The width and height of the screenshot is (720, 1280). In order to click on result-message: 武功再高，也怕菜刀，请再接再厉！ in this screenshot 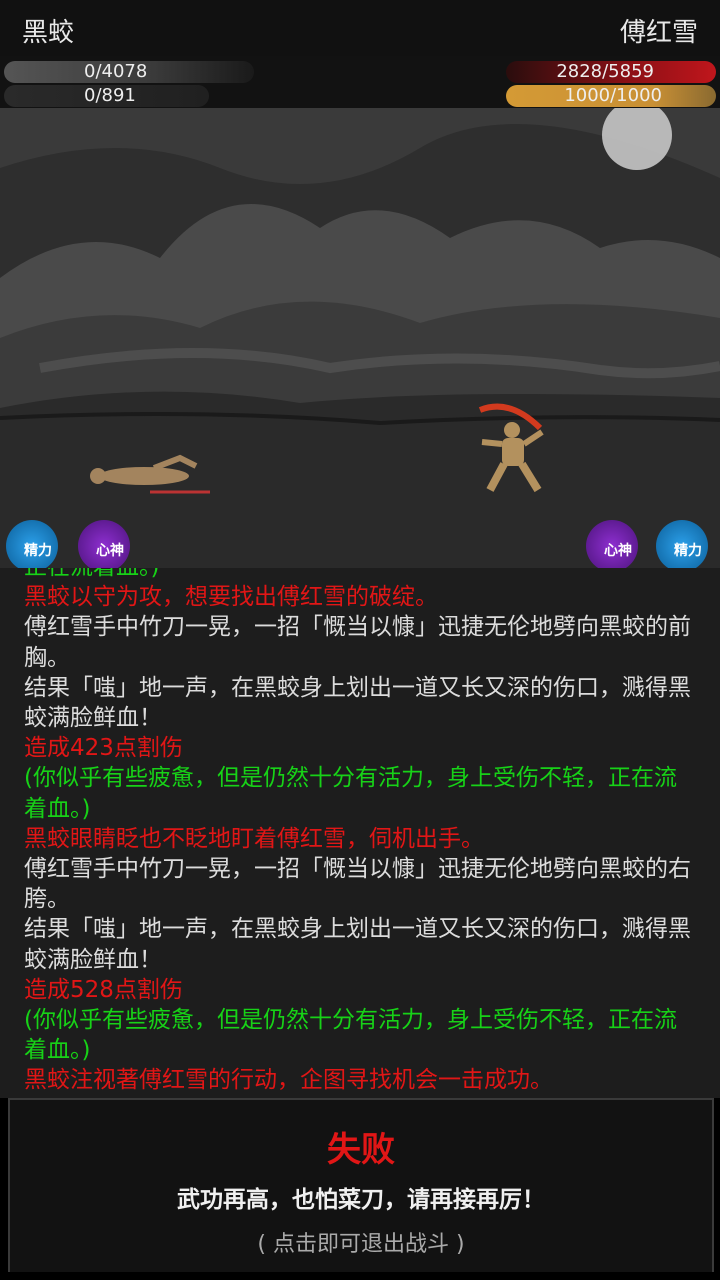, I will do `click(361, 1200)`.